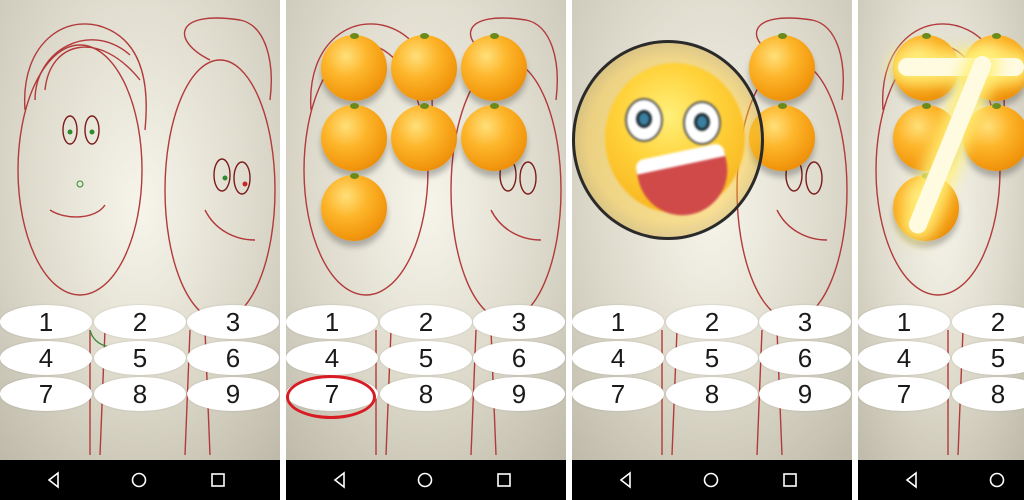 This screenshot has width=1024, height=500. I want to click on emoji-right-eye, so click(702, 123).